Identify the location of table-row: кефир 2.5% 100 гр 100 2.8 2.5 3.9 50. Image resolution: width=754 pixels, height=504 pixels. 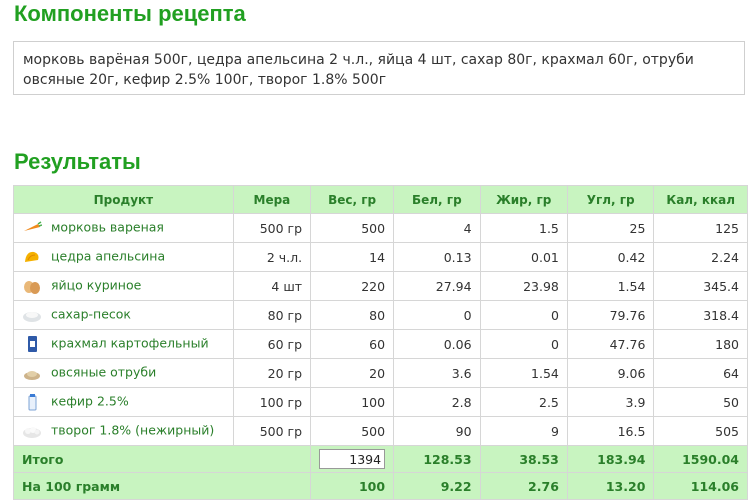
(380, 402).